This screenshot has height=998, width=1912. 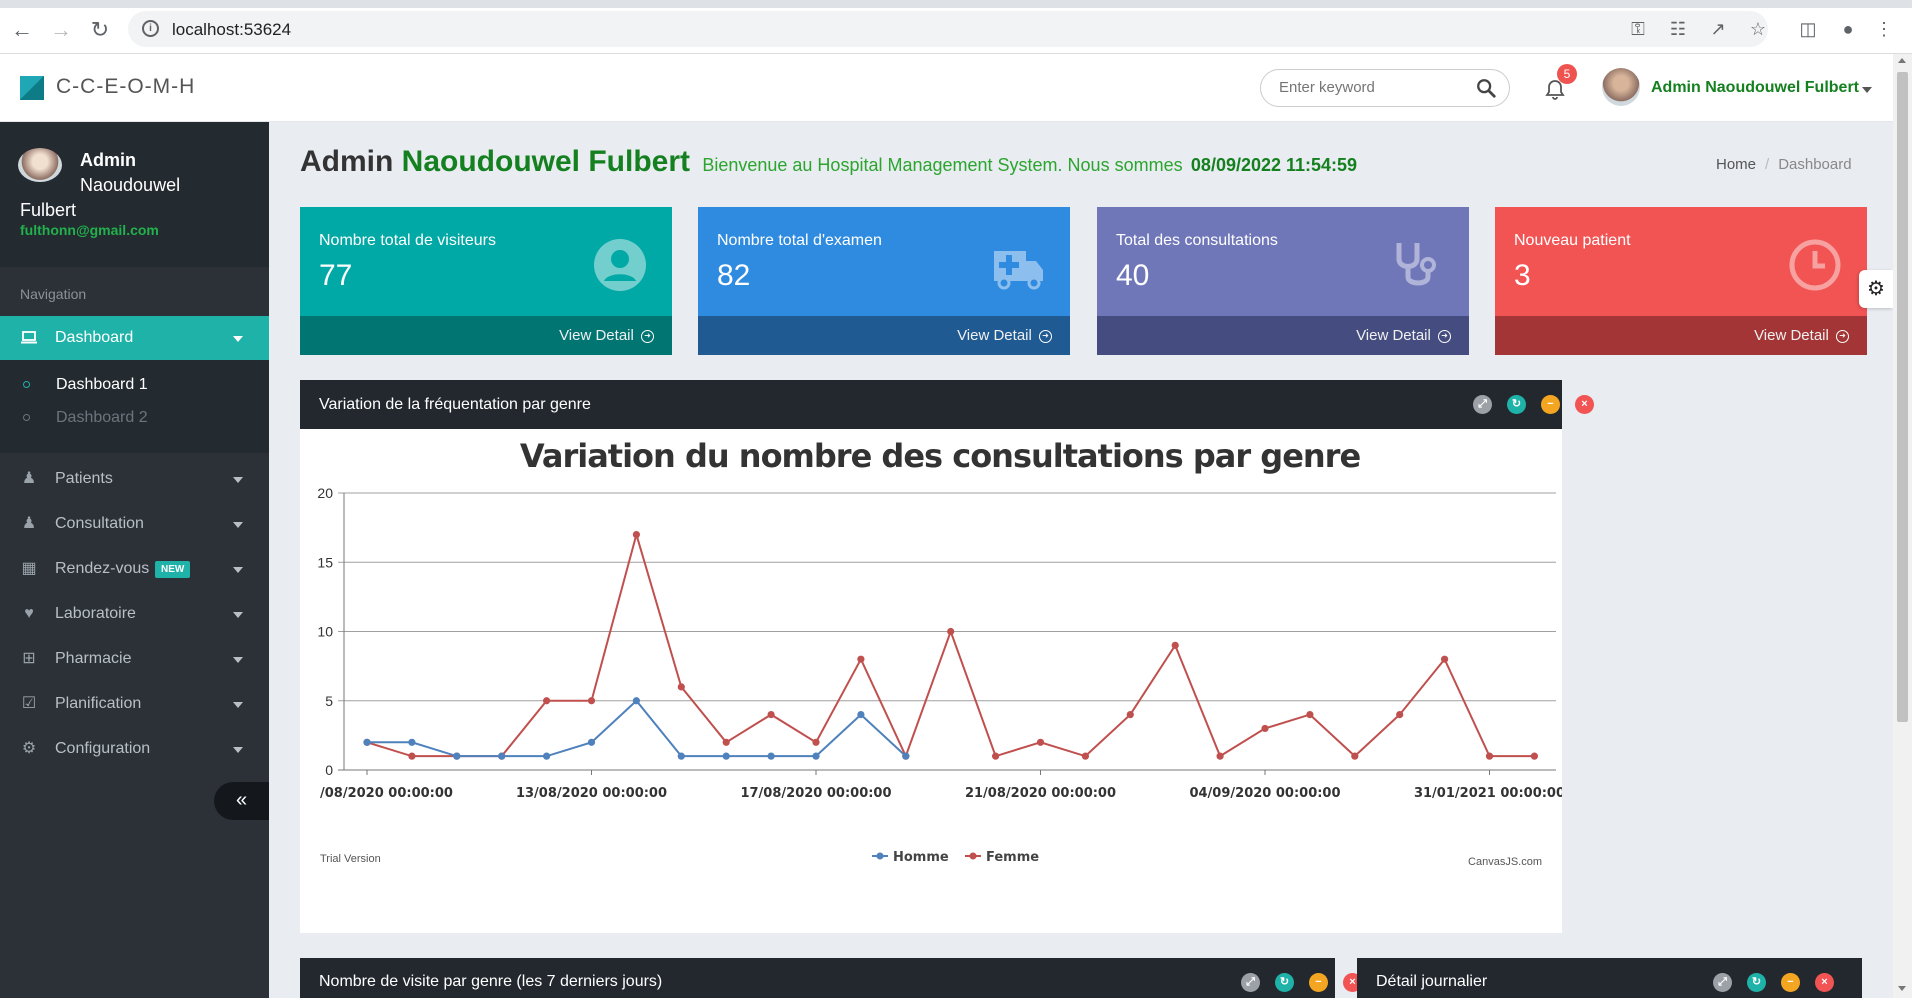 I want to click on back-icon: ←, so click(x=22, y=30).